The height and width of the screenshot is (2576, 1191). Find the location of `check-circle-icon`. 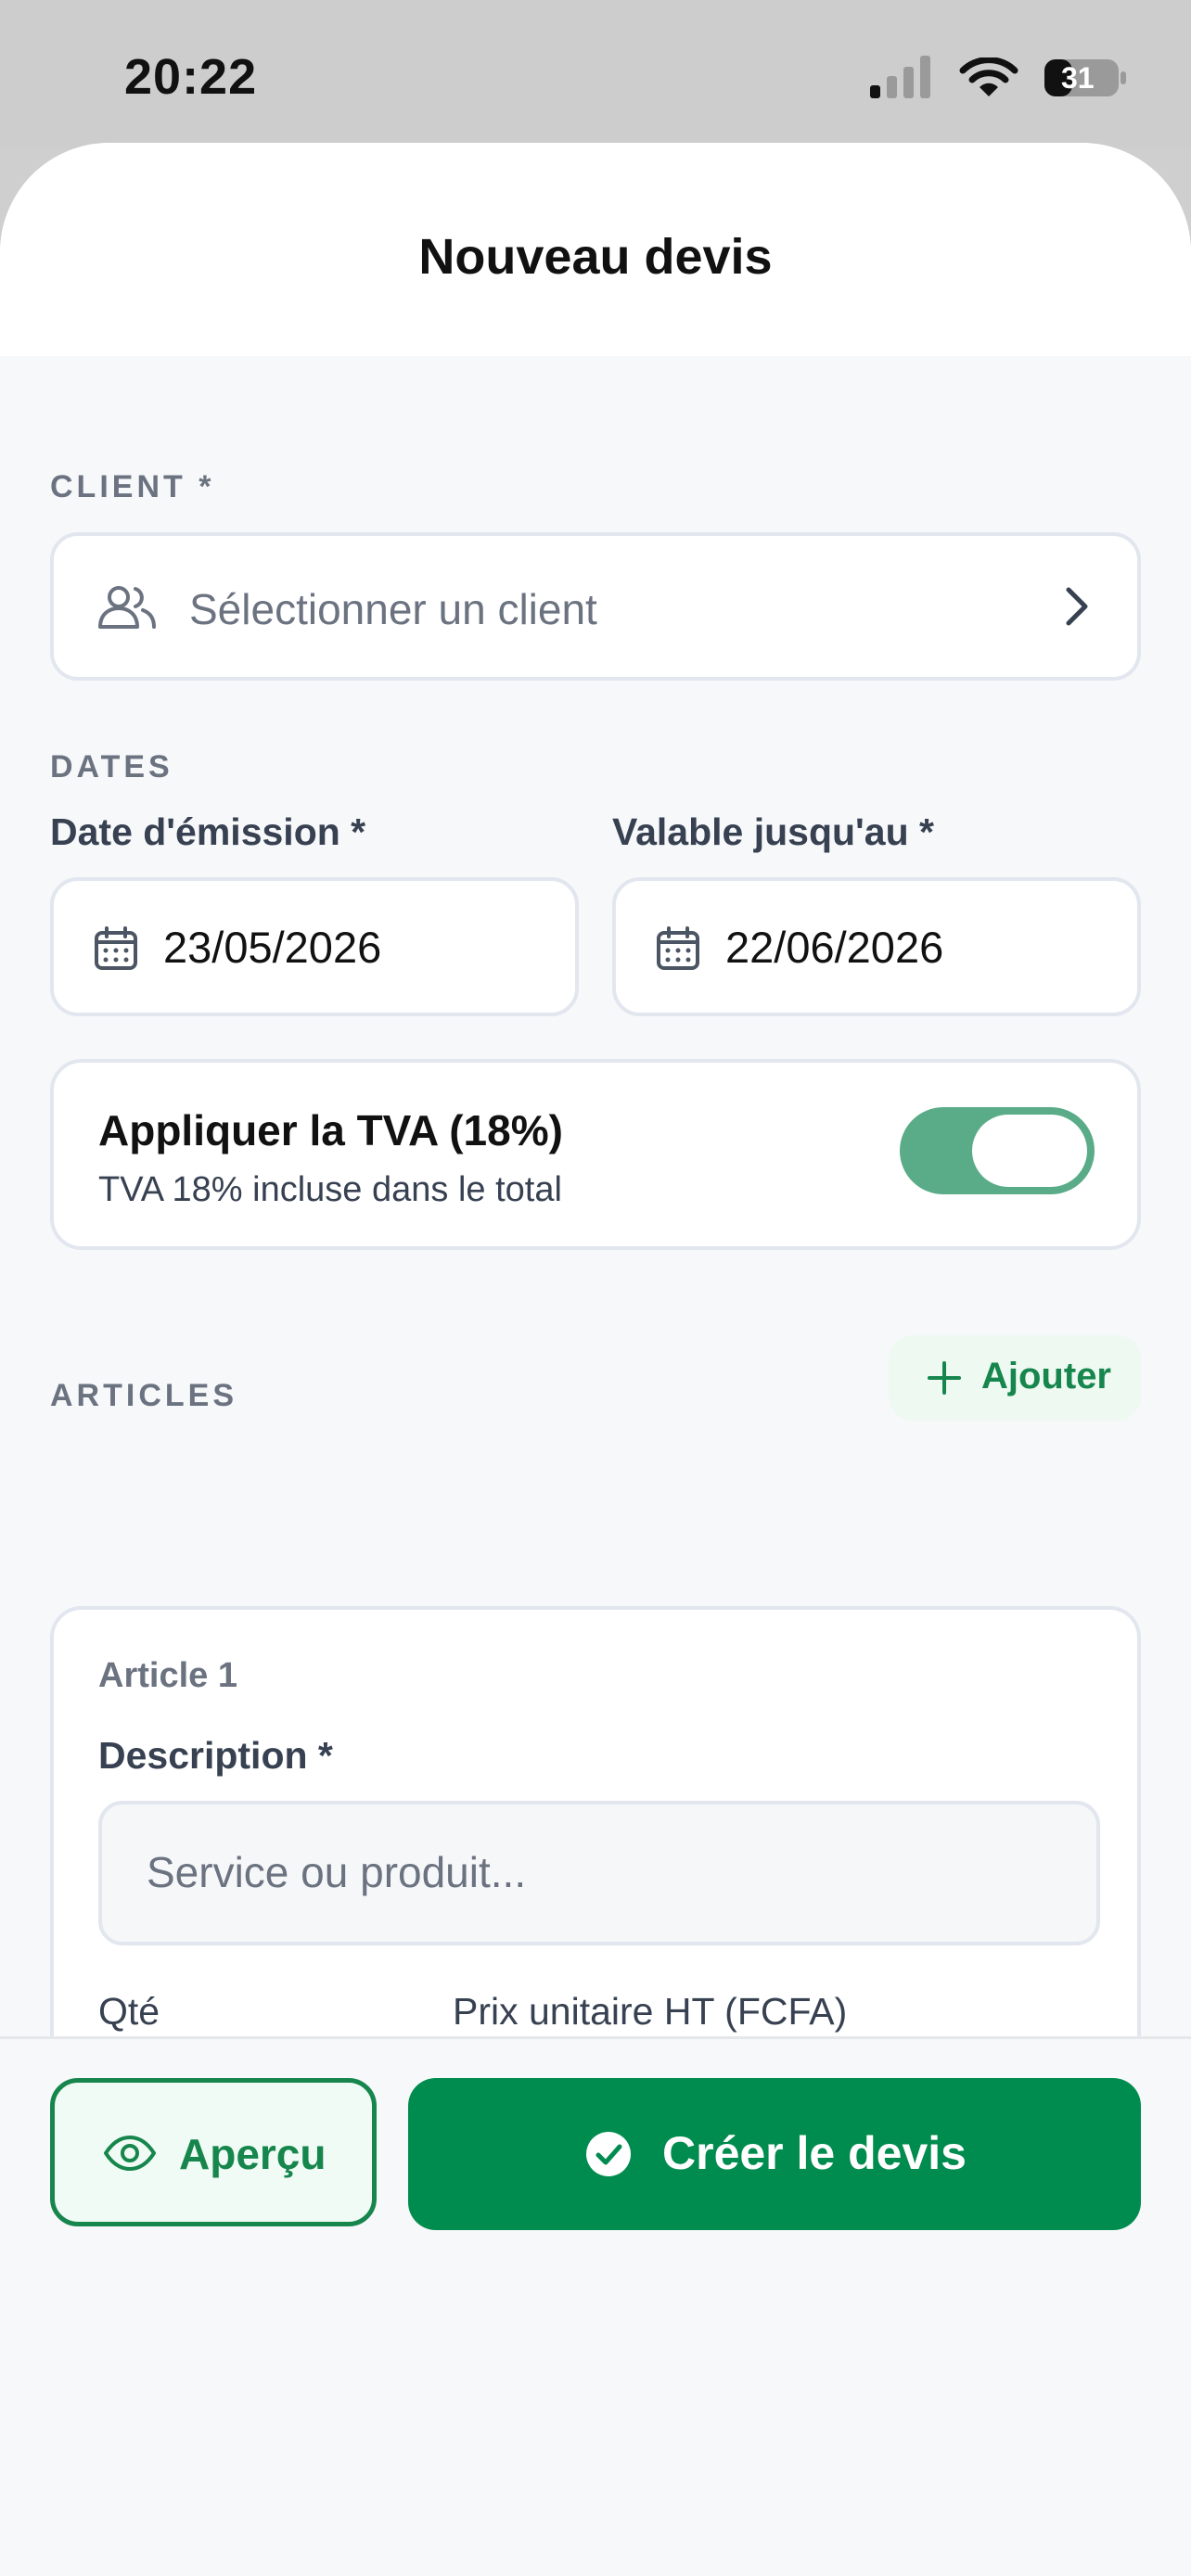

check-circle-icon is located at coordinates (608, 2154).